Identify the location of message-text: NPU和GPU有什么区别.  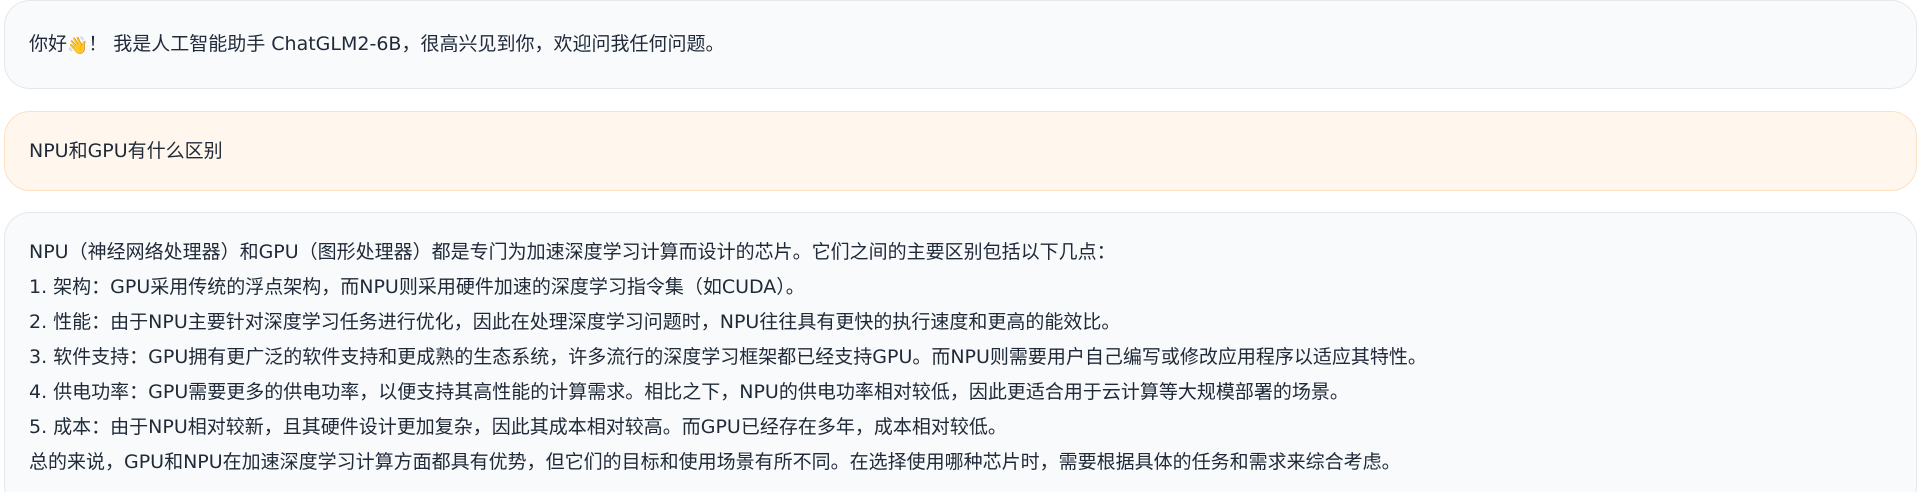
(126, 151).